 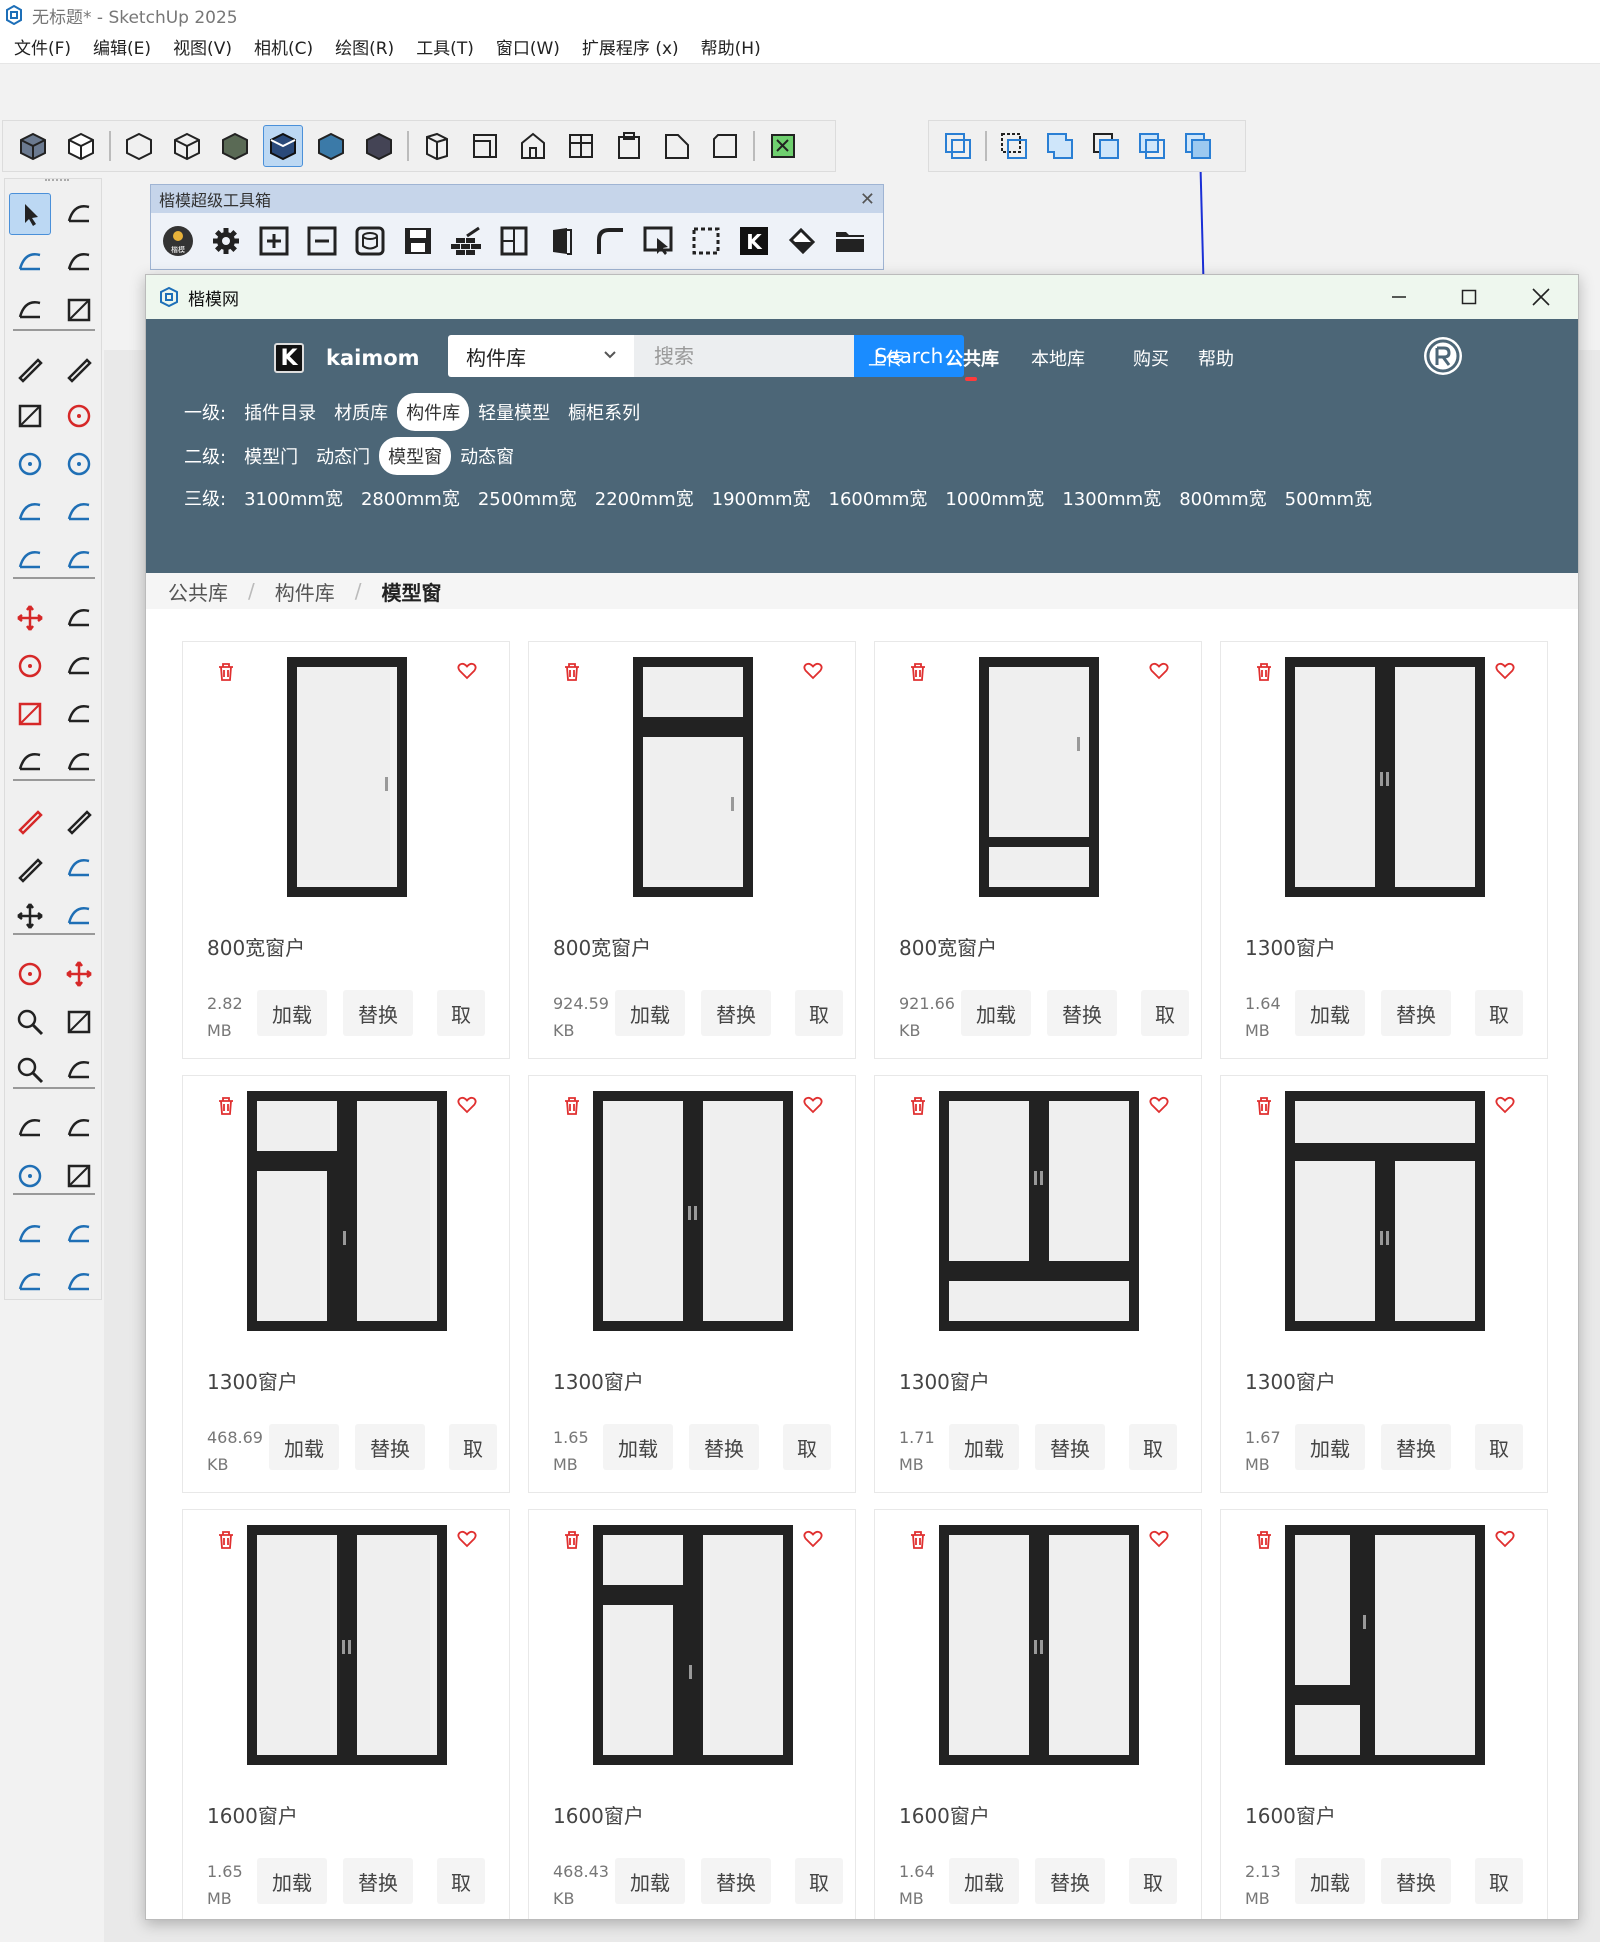 What do you see at coordinates (415, 456) in the screenshot?
I see `filter-item: 模型窗` at bounding box center [415, 456].